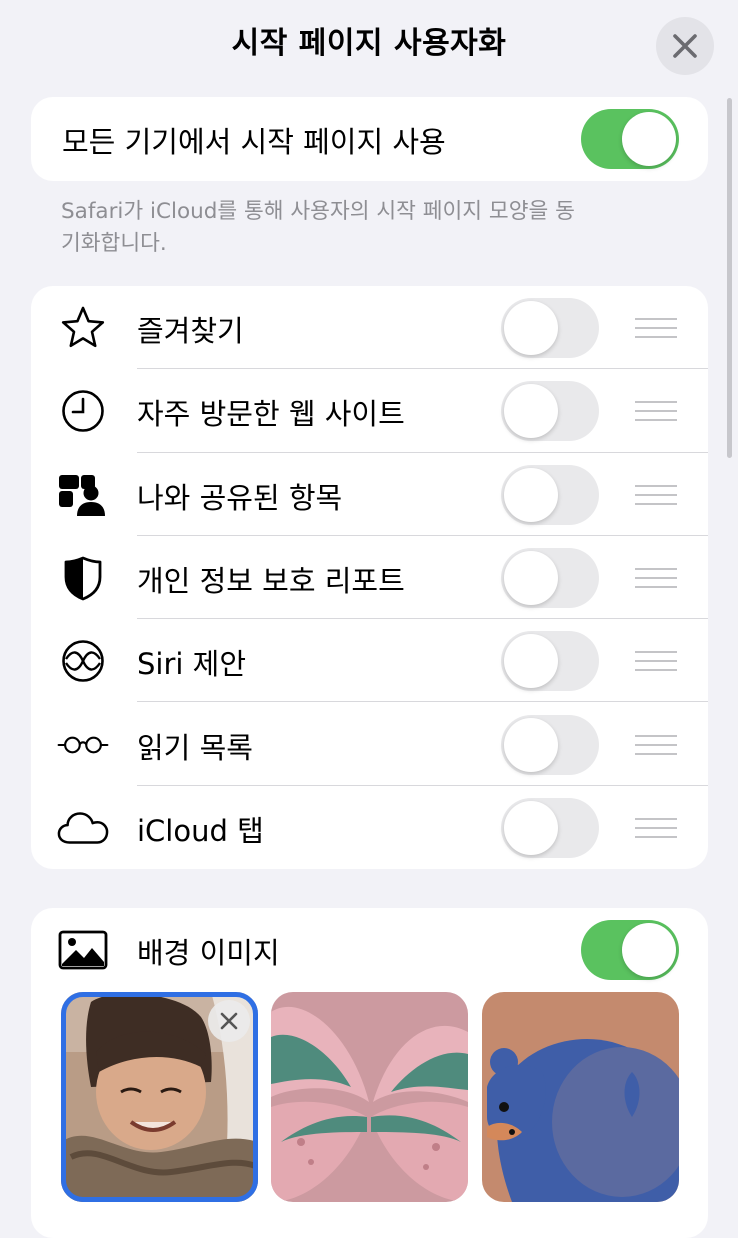 The width and height of the screenshot is (738, 1238). I want to click on remove-photo-button, so click(229, 1021).